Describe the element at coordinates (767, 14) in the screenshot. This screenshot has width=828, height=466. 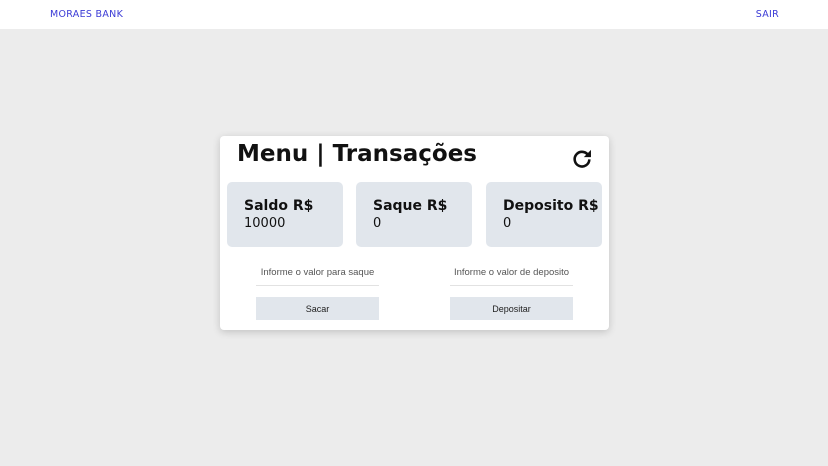
I see `logout-link: SAIR` at that location.